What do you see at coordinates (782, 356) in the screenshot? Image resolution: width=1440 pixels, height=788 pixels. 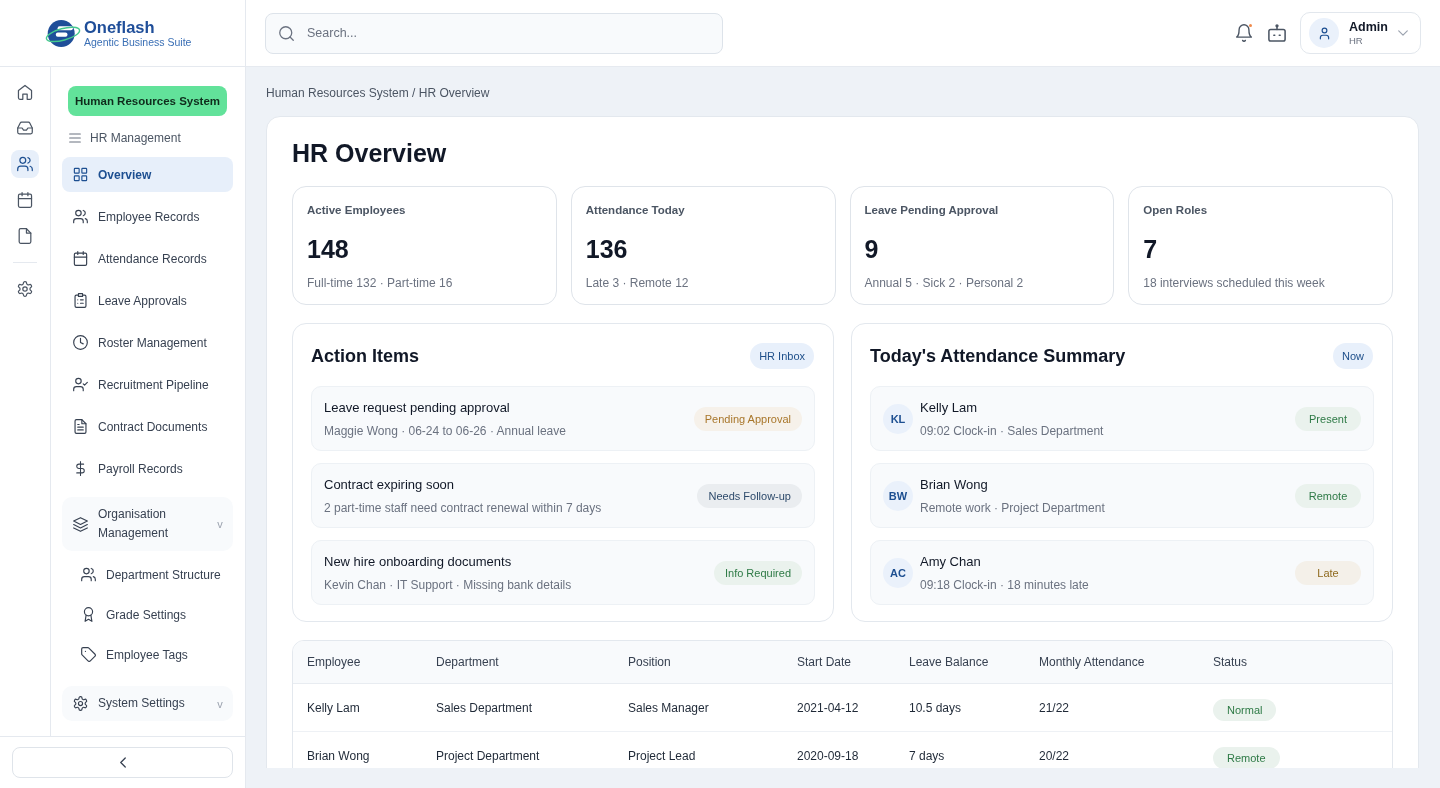 I see `inbox-tag: HR Inbox` at bounding box center [782, 356].